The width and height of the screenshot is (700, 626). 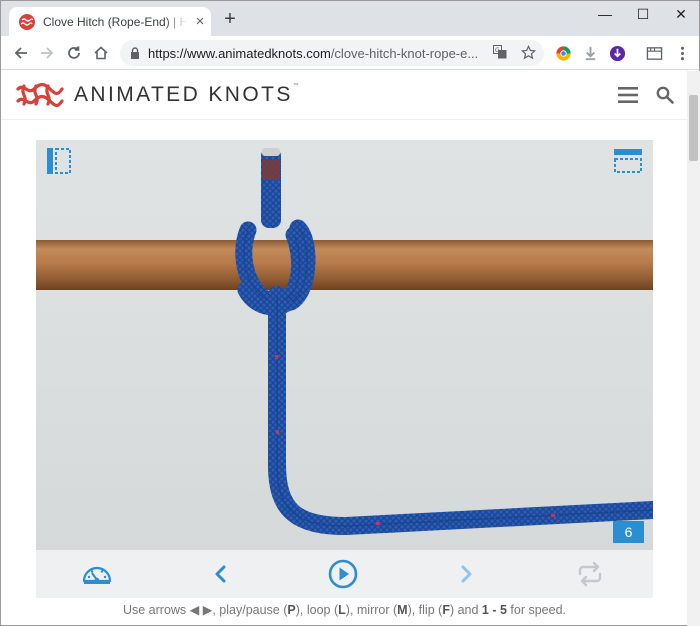 I want to click on close-window-button: ✕, so click(x=680, y=15).